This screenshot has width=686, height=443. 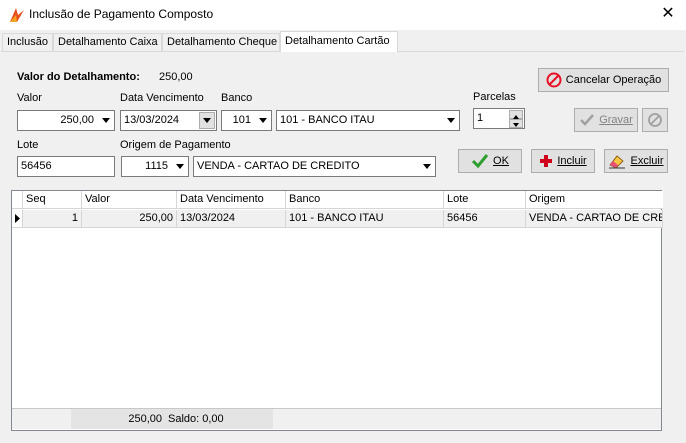 I want to click on origem-pagamento-label: Origem de Pagamento, so click(x=175, y=145).